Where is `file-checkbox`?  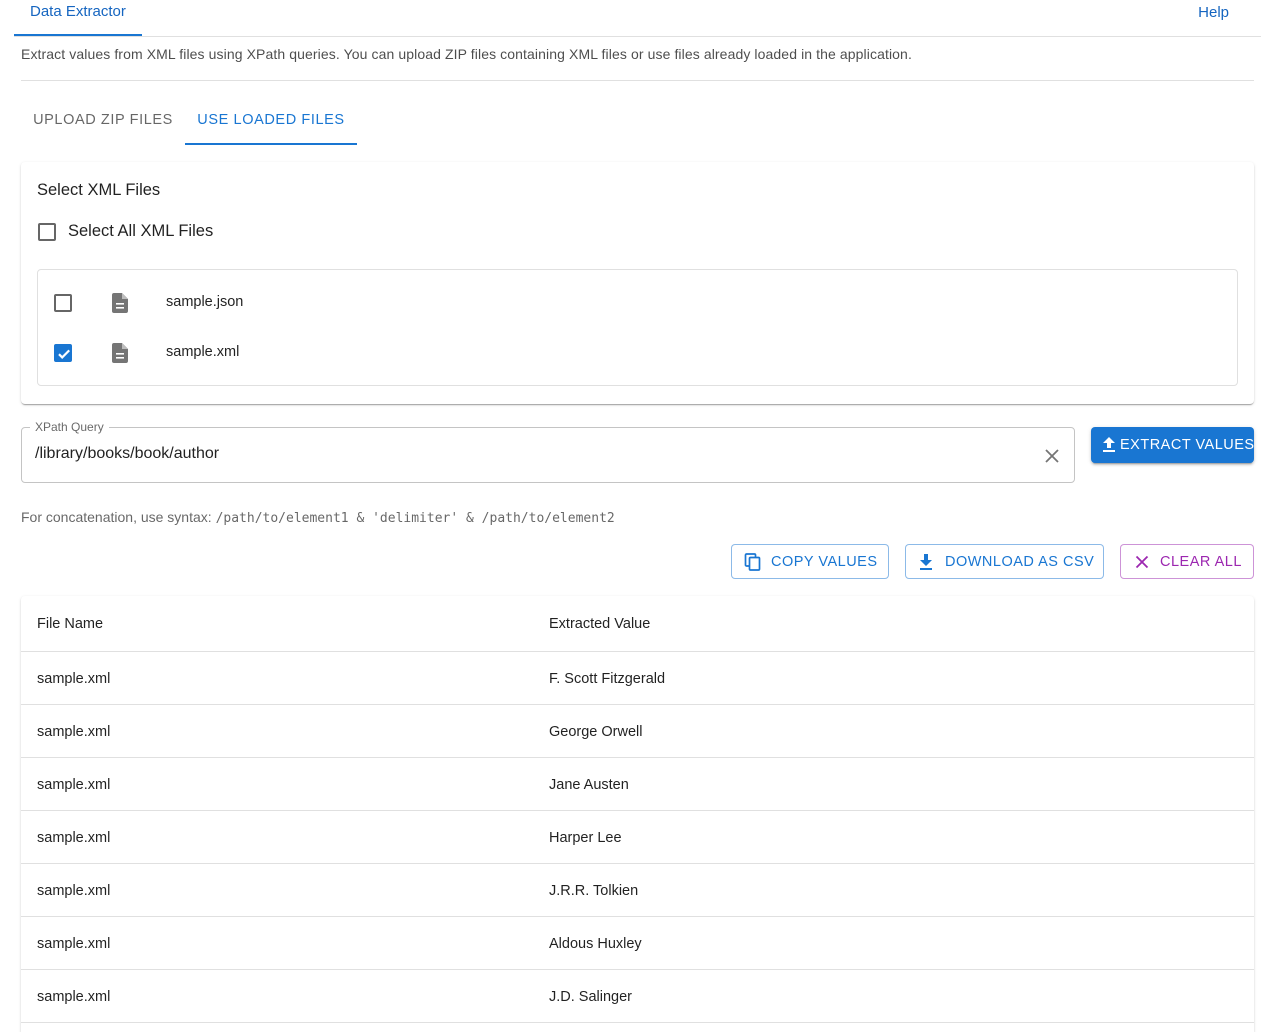
file-checkbox is located at coordinates (63, 303).